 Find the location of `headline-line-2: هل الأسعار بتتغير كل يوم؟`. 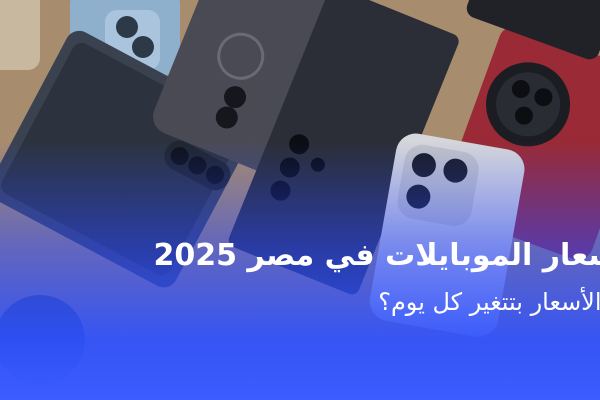

headline-line-2: هل الأسعار بتتغير كل يوم؟ is located at coordinates (489, 302).